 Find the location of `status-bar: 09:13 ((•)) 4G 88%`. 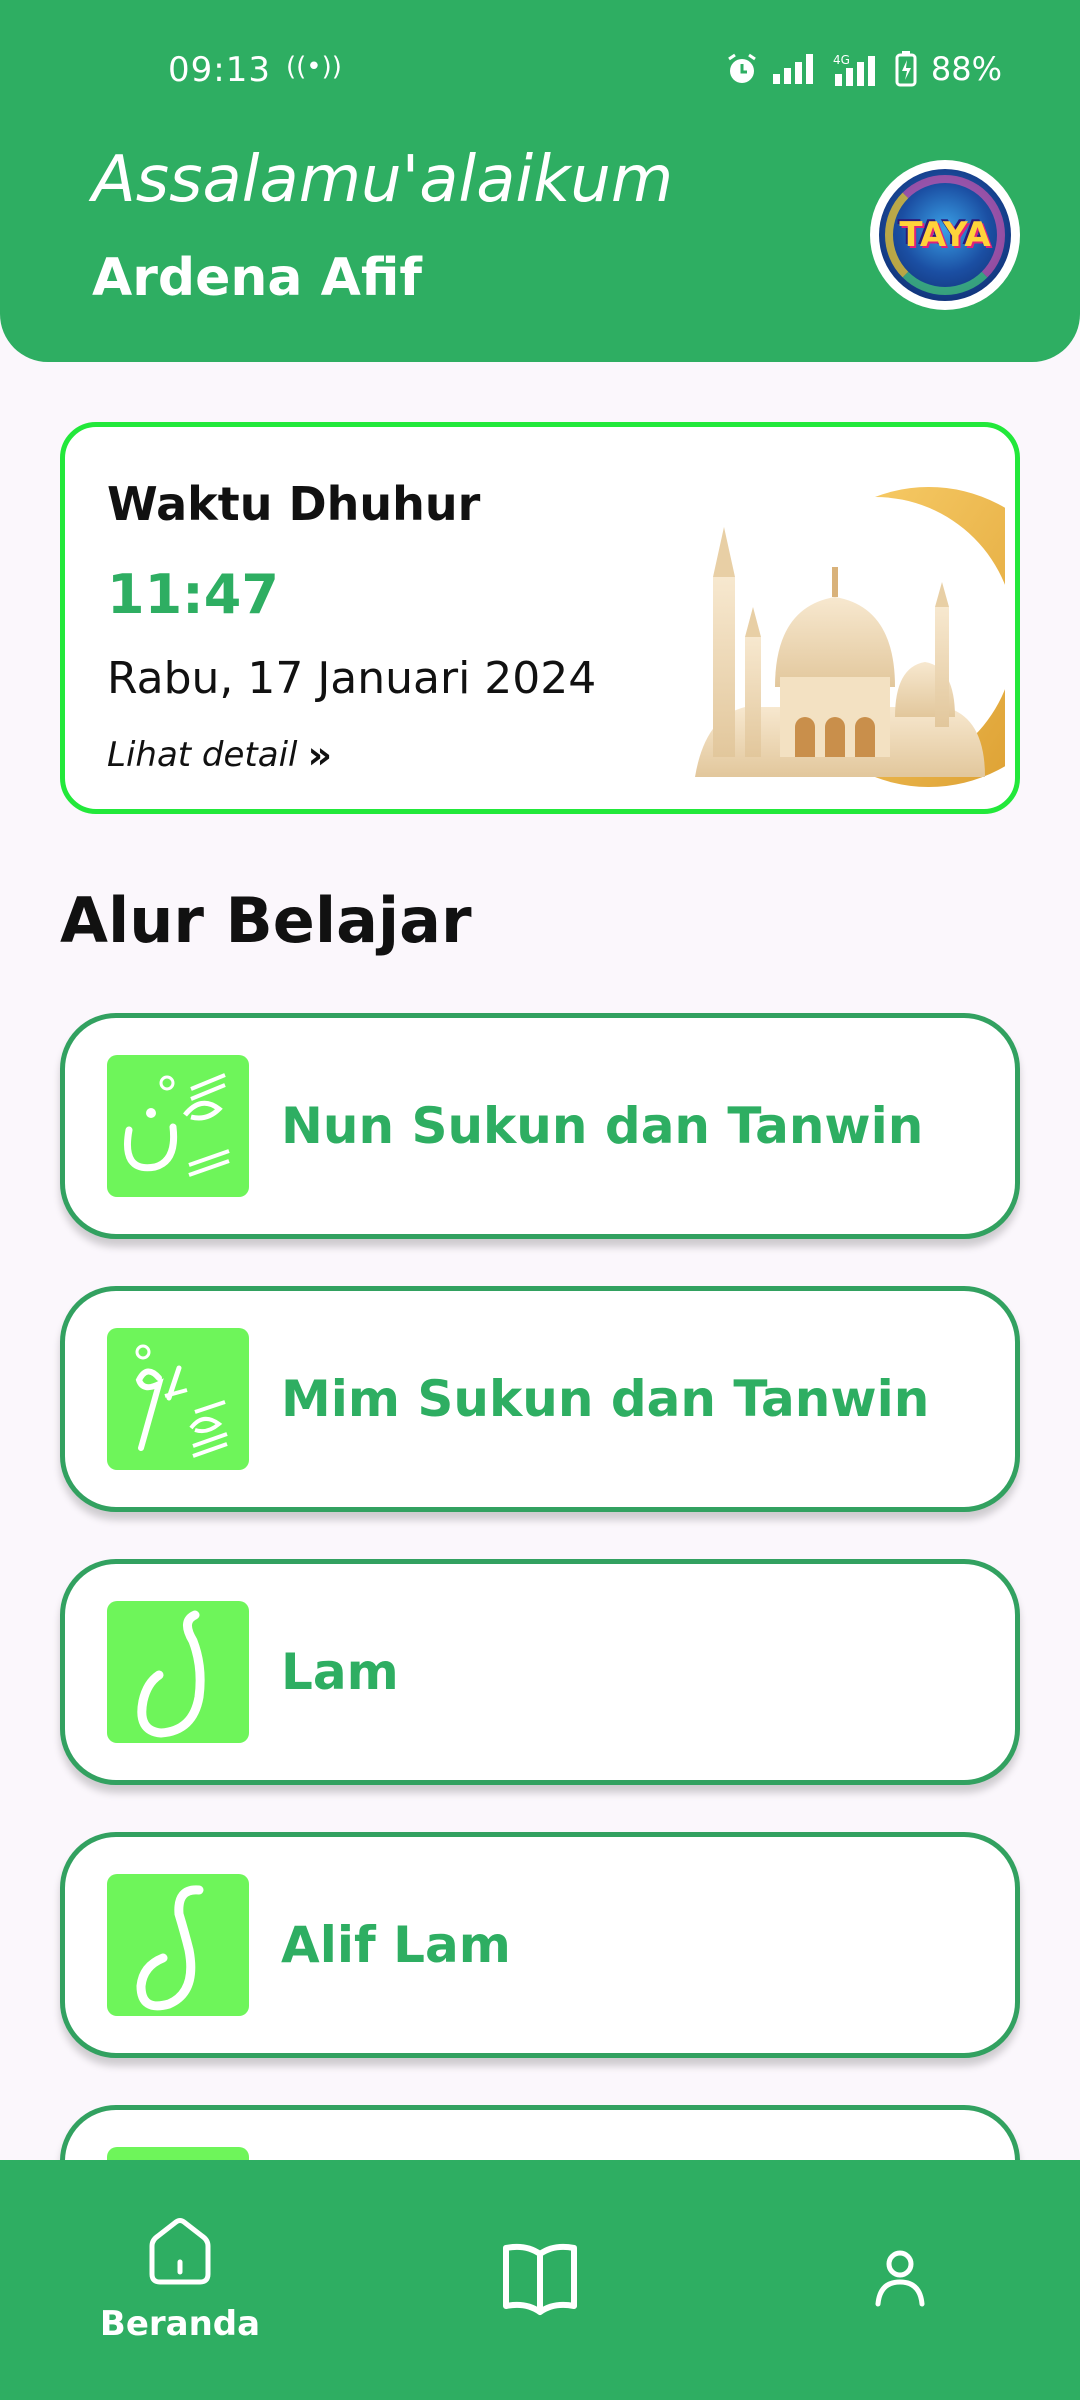

status-bar: 09:13 ((•)) 4G 88% is located at coordinates (540, 70).